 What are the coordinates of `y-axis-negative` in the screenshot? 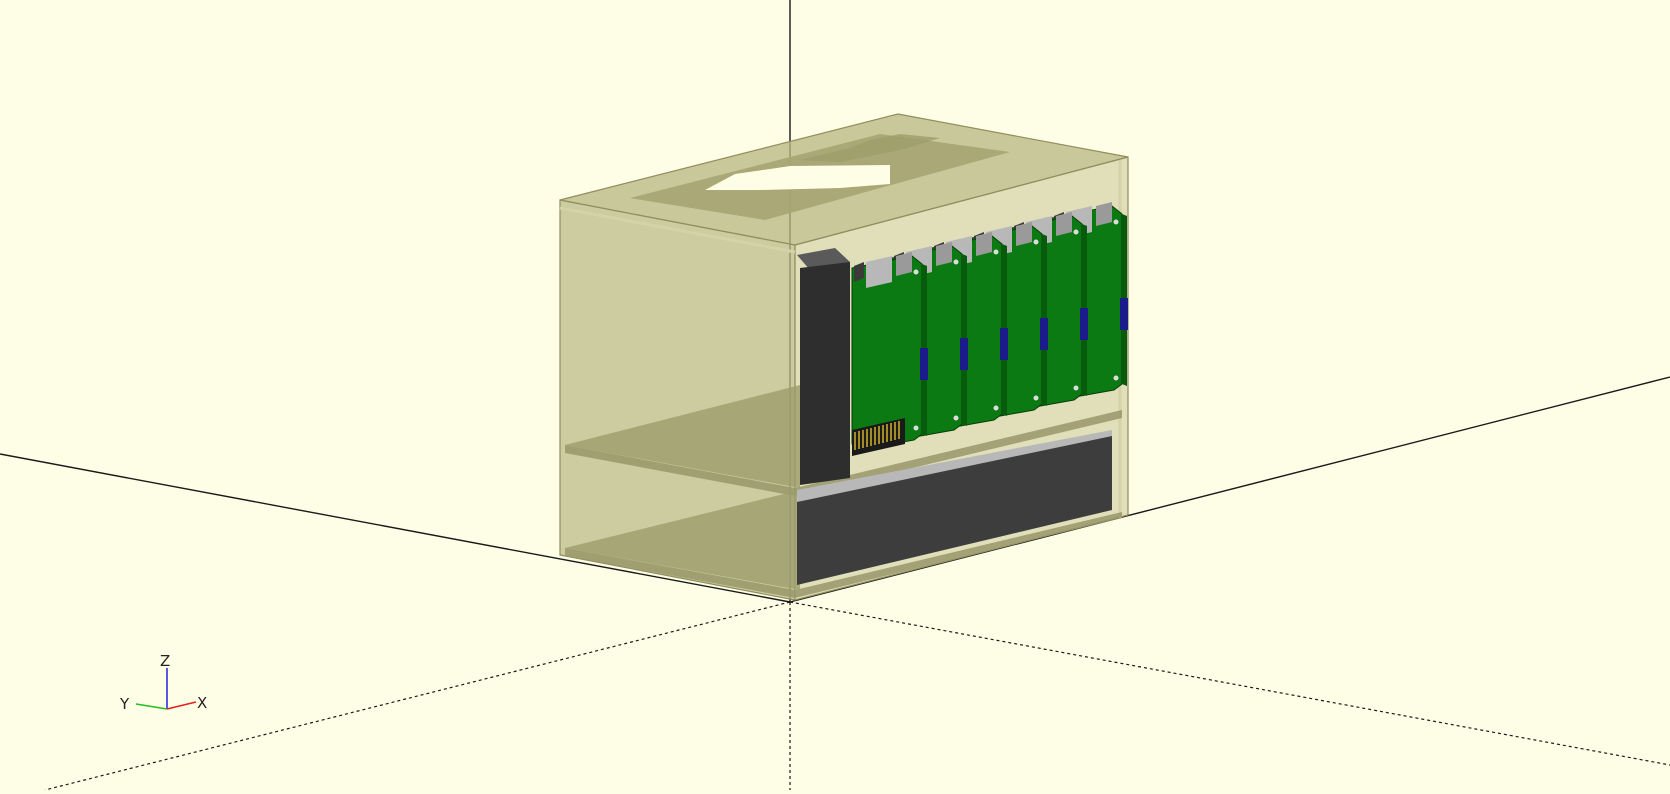 It's located at (1229, 683).